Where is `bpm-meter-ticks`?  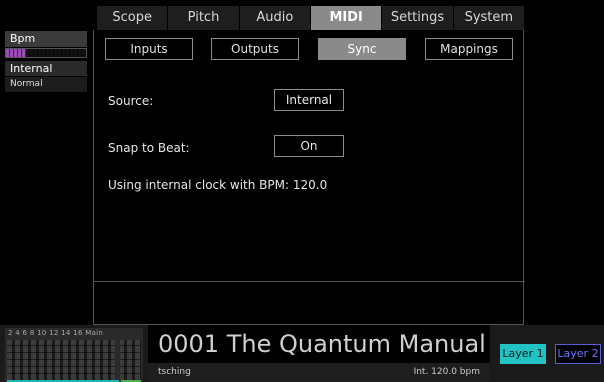
bpm-meter-ticks is located at coordinates (46, 53).